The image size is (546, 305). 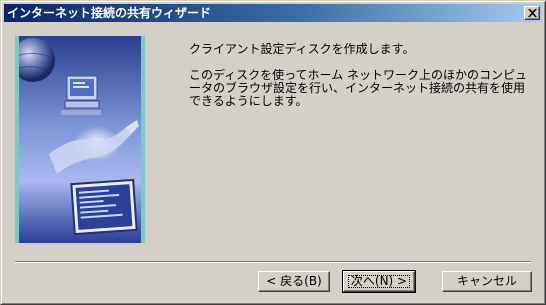 I want to click on back-button-label: < 戻る(B), so click(x=294, y=281).